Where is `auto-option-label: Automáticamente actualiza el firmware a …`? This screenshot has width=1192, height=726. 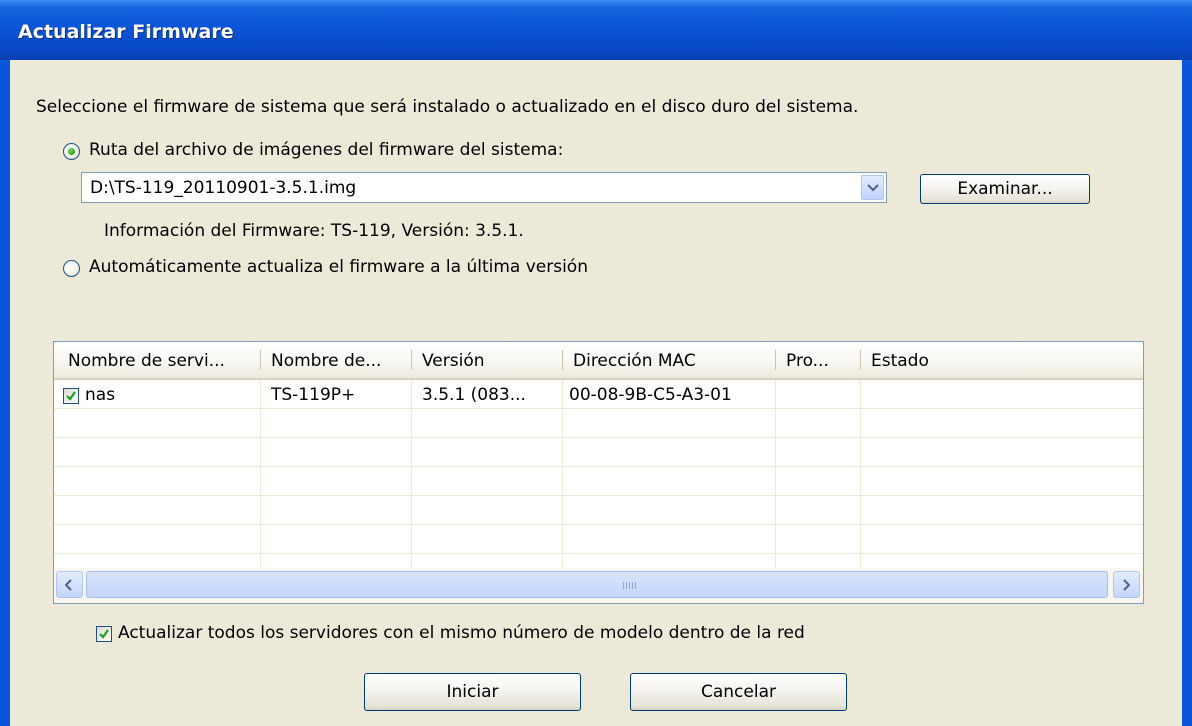 auto-option-label: Automáticamente actualiza el firmware a … is located at coordinates (338, 267).